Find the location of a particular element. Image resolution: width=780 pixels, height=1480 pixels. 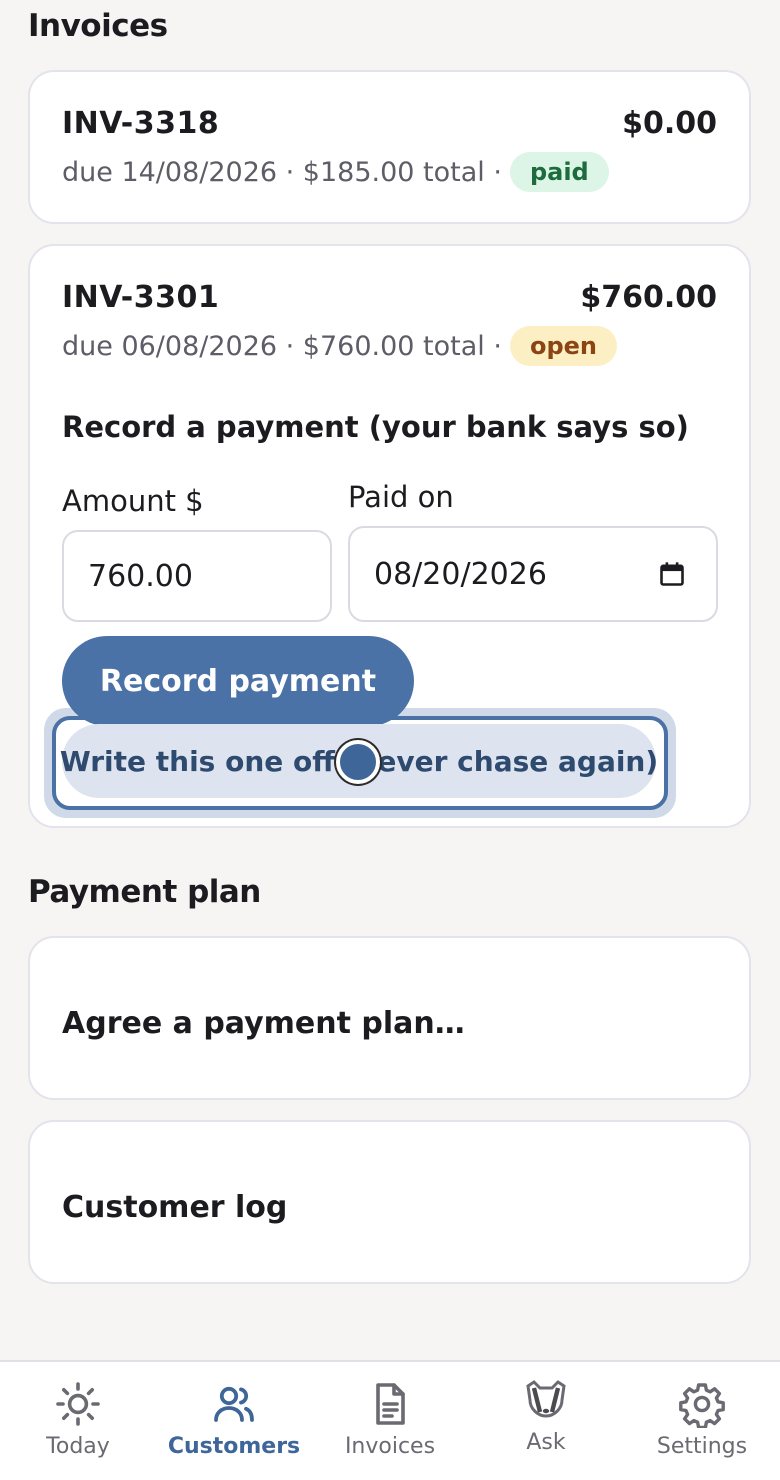

sun-icon is located at coordinates (78, 1404).